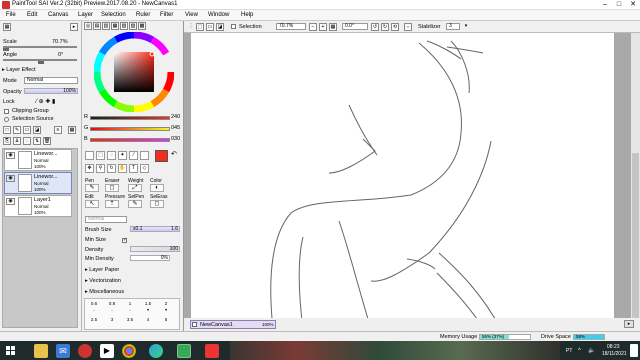 The width and height of the screenshot is (640, 360). I want to click on zoom-reset-icon: ▦, so click(333, 27).